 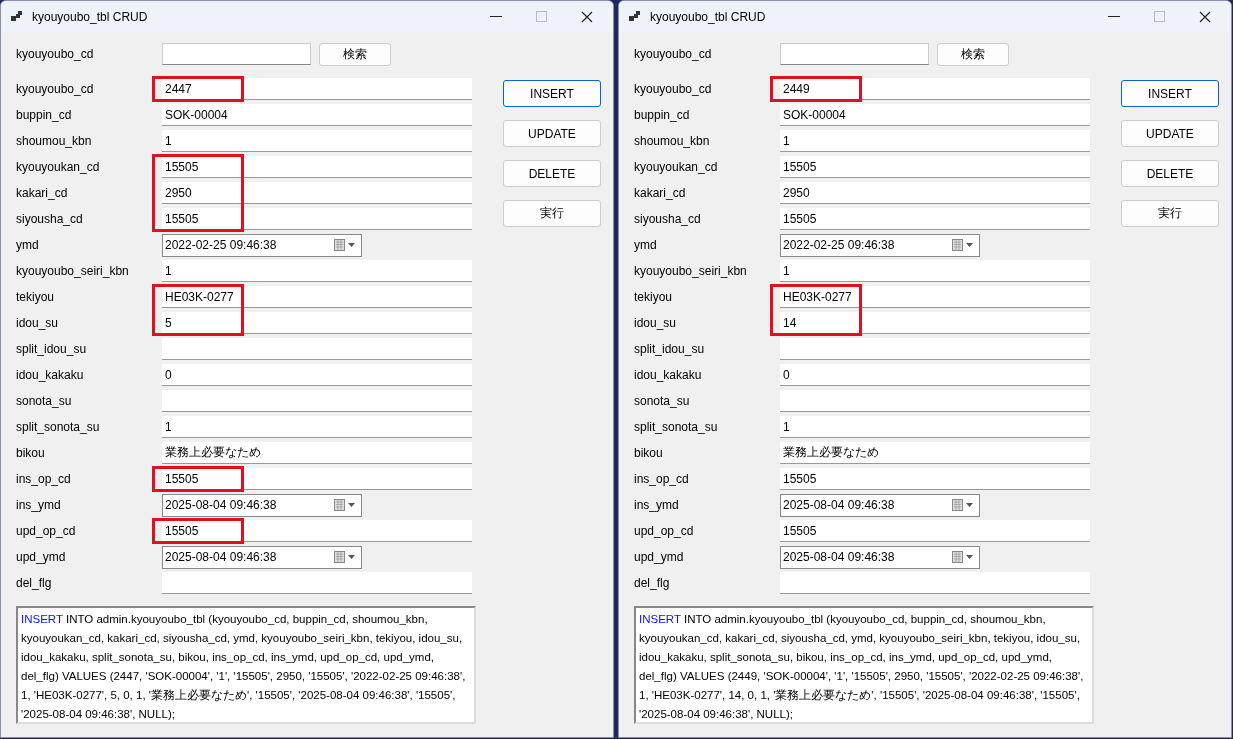 I want to click on text-field: 14, so click(x=935, y=323).